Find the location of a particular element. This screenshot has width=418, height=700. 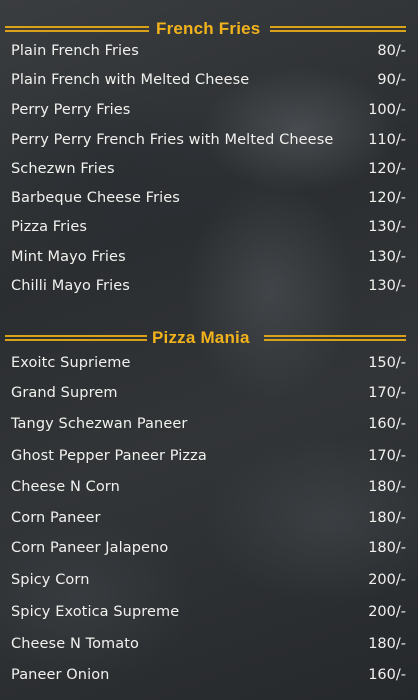

menu-item: Corn Paneer Jalapeno 180/- is located at coordinates (209, 551).